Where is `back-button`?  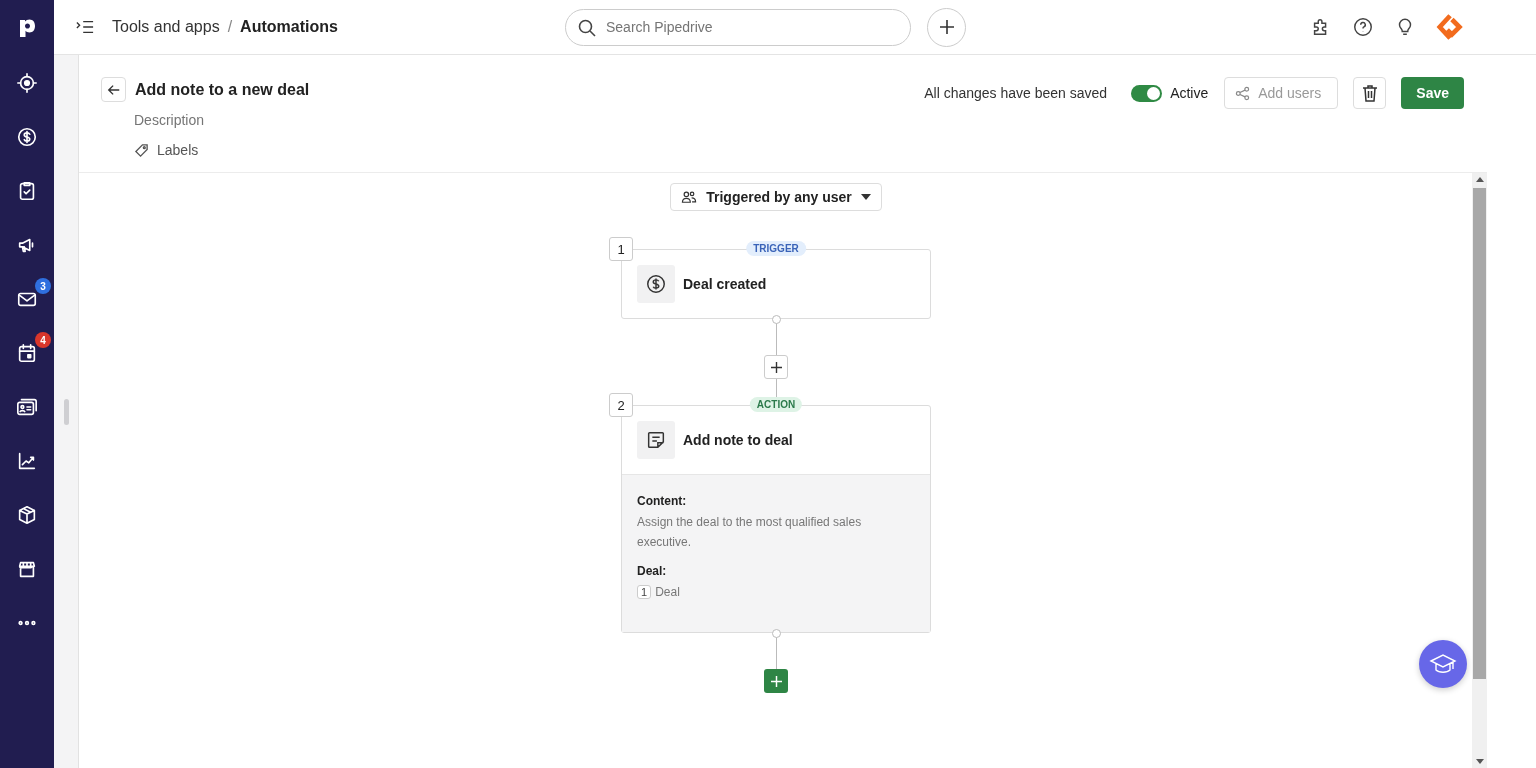
back-button is located at coordinates (113, 89).